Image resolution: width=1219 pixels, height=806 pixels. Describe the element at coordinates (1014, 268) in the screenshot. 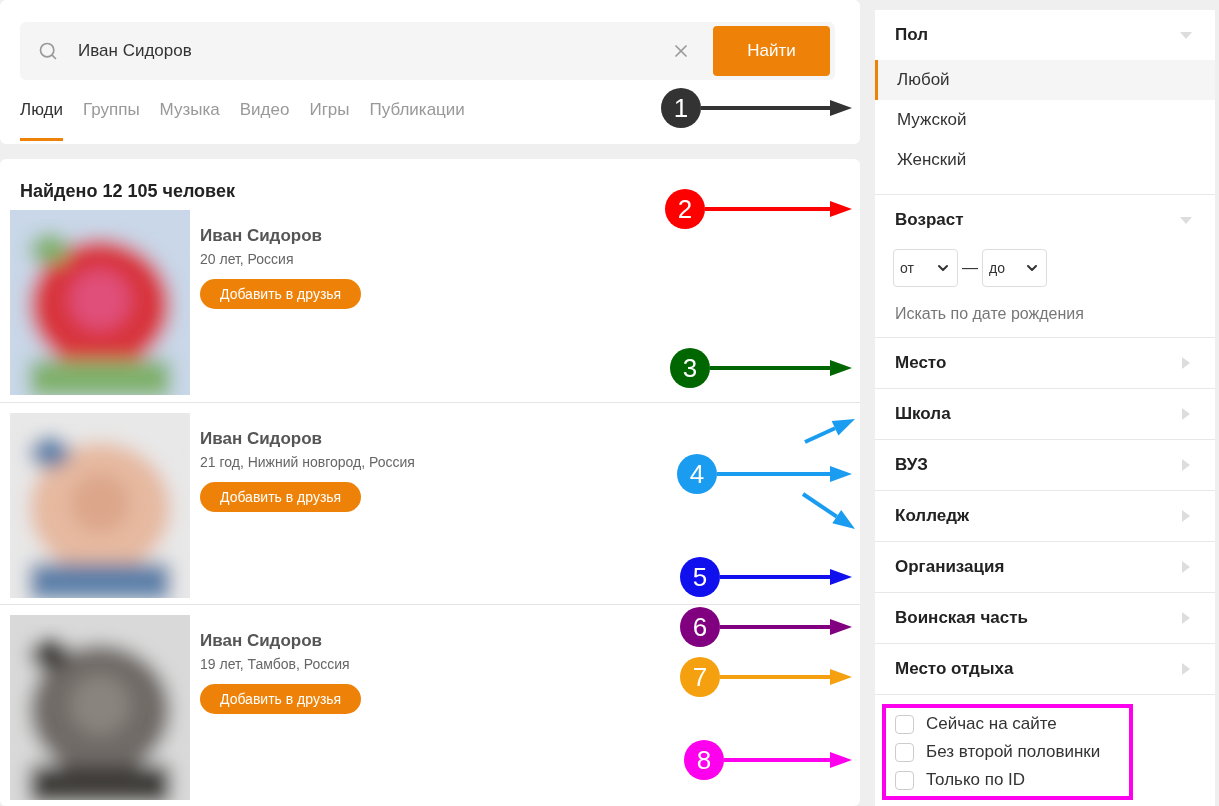

I see `age-to-select: до` at that location.